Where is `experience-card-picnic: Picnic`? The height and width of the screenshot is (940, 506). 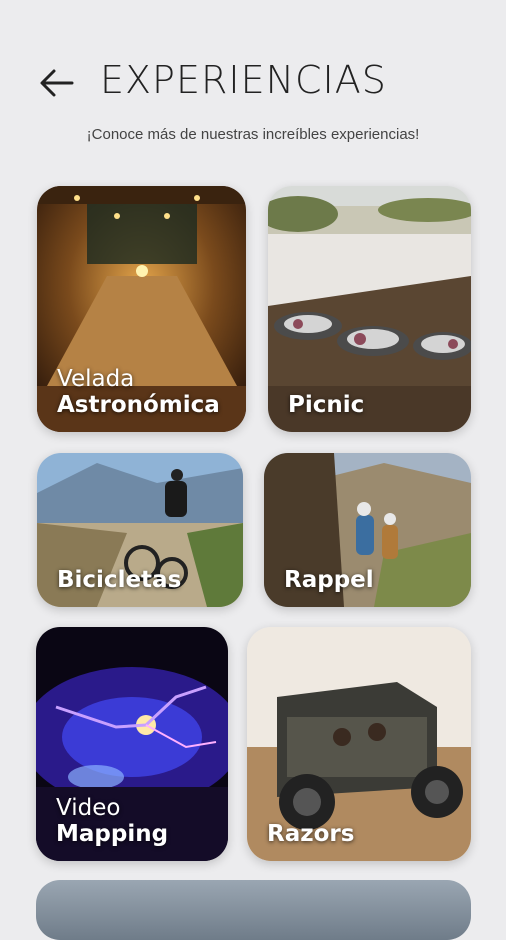 experience-card-picnic: Picnic is located at coordinates (369, 309).